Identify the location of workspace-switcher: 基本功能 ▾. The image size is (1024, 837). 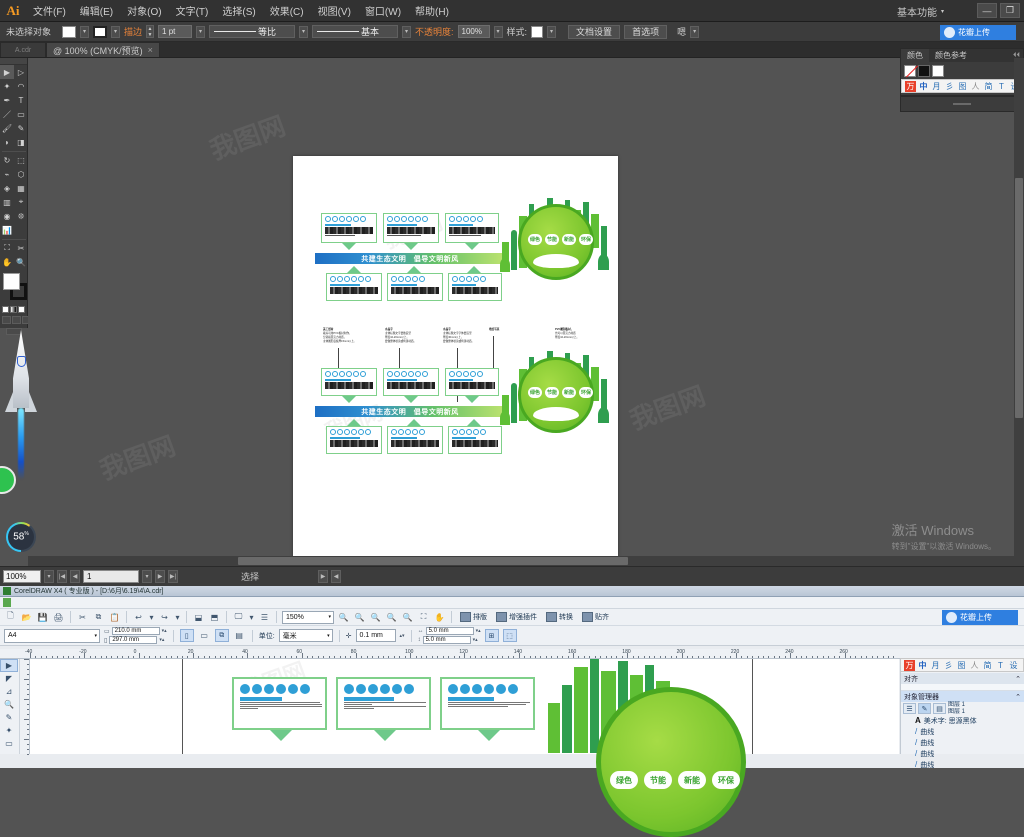
(920, 11).